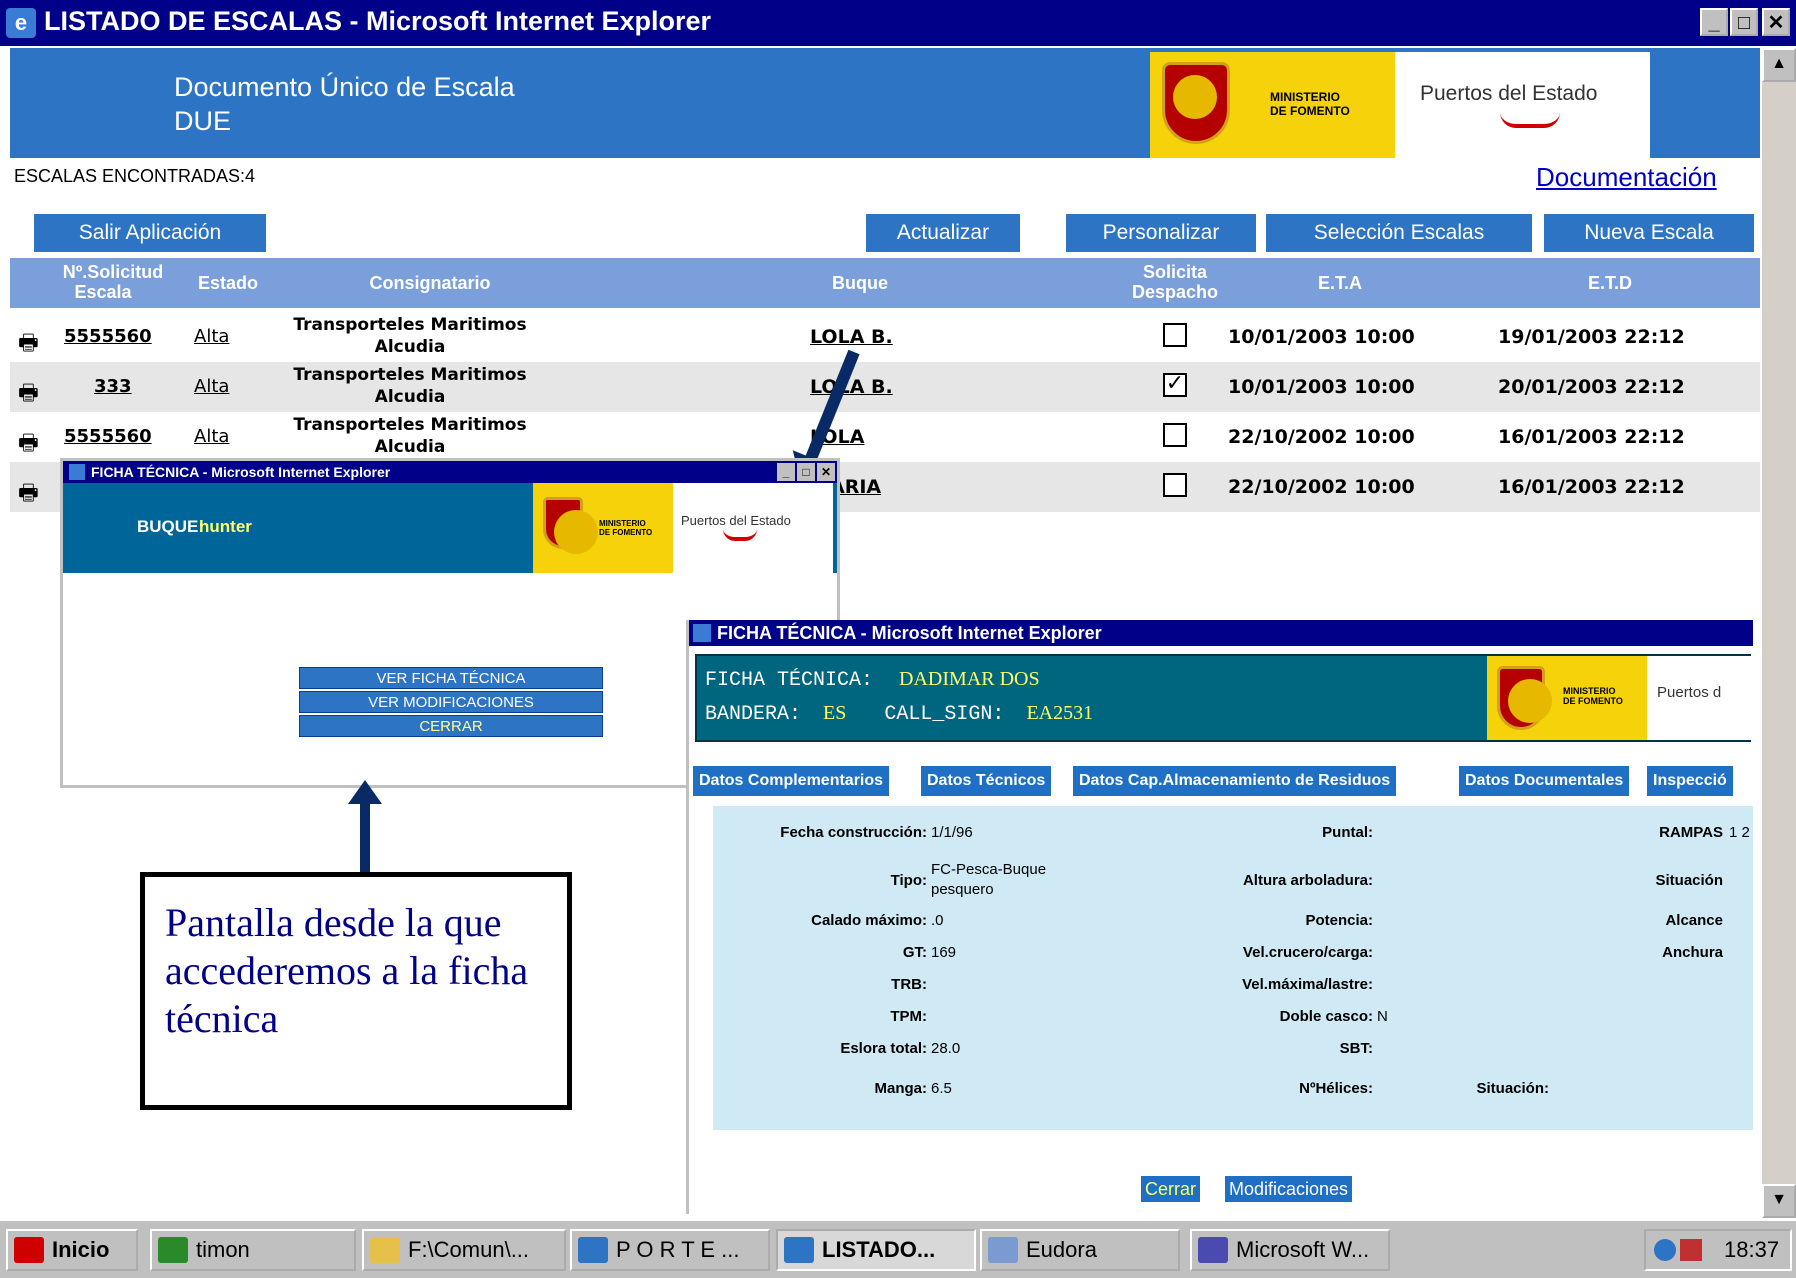 The height and width of the screenshot is (1278, 1796). Describe the element at coordinates (225, 526) in the screenshot. I see `vessel-value: hunter` at that location.